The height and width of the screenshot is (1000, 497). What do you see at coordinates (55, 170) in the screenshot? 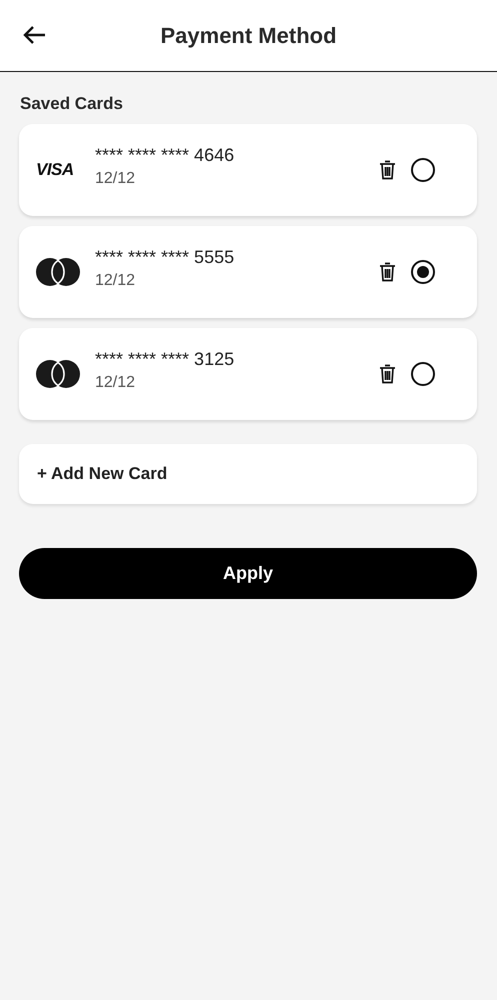
I see `card-brand-logo: VISA` at bounding box center [55, 170].